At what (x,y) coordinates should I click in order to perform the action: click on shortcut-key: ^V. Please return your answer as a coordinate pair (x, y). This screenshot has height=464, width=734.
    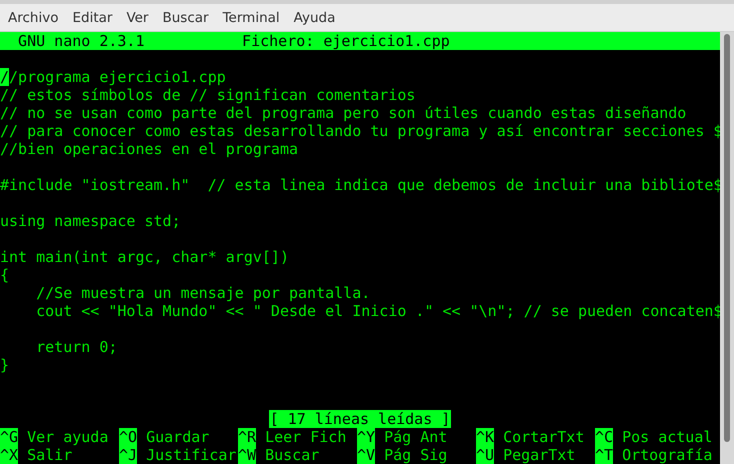
    Looking at the image, I should click on (366, 455).